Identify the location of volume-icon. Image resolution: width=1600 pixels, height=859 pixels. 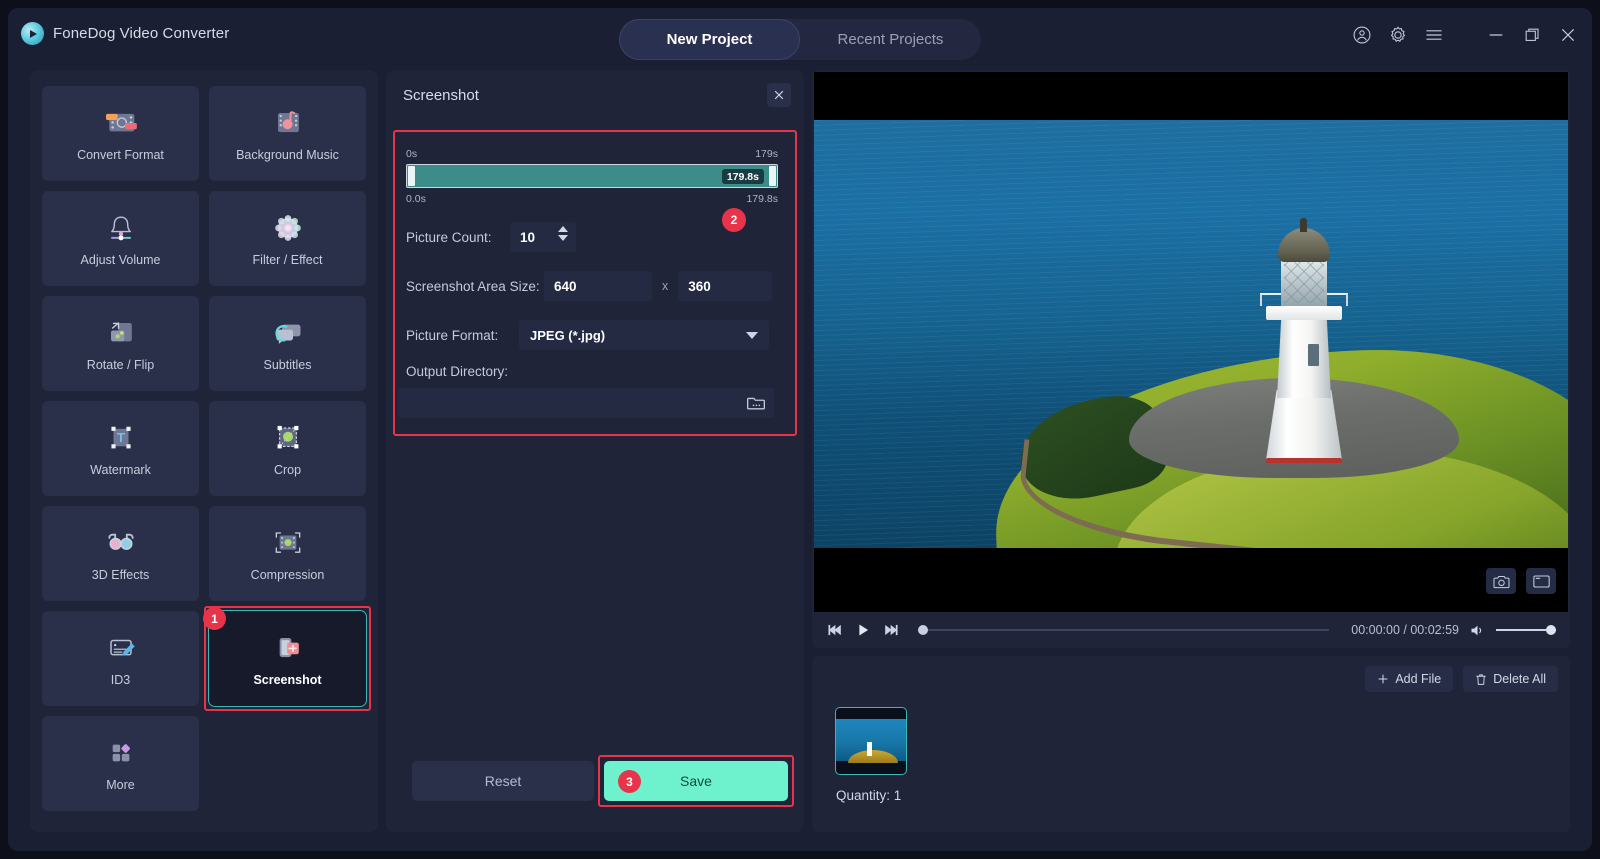
(1477, 630).